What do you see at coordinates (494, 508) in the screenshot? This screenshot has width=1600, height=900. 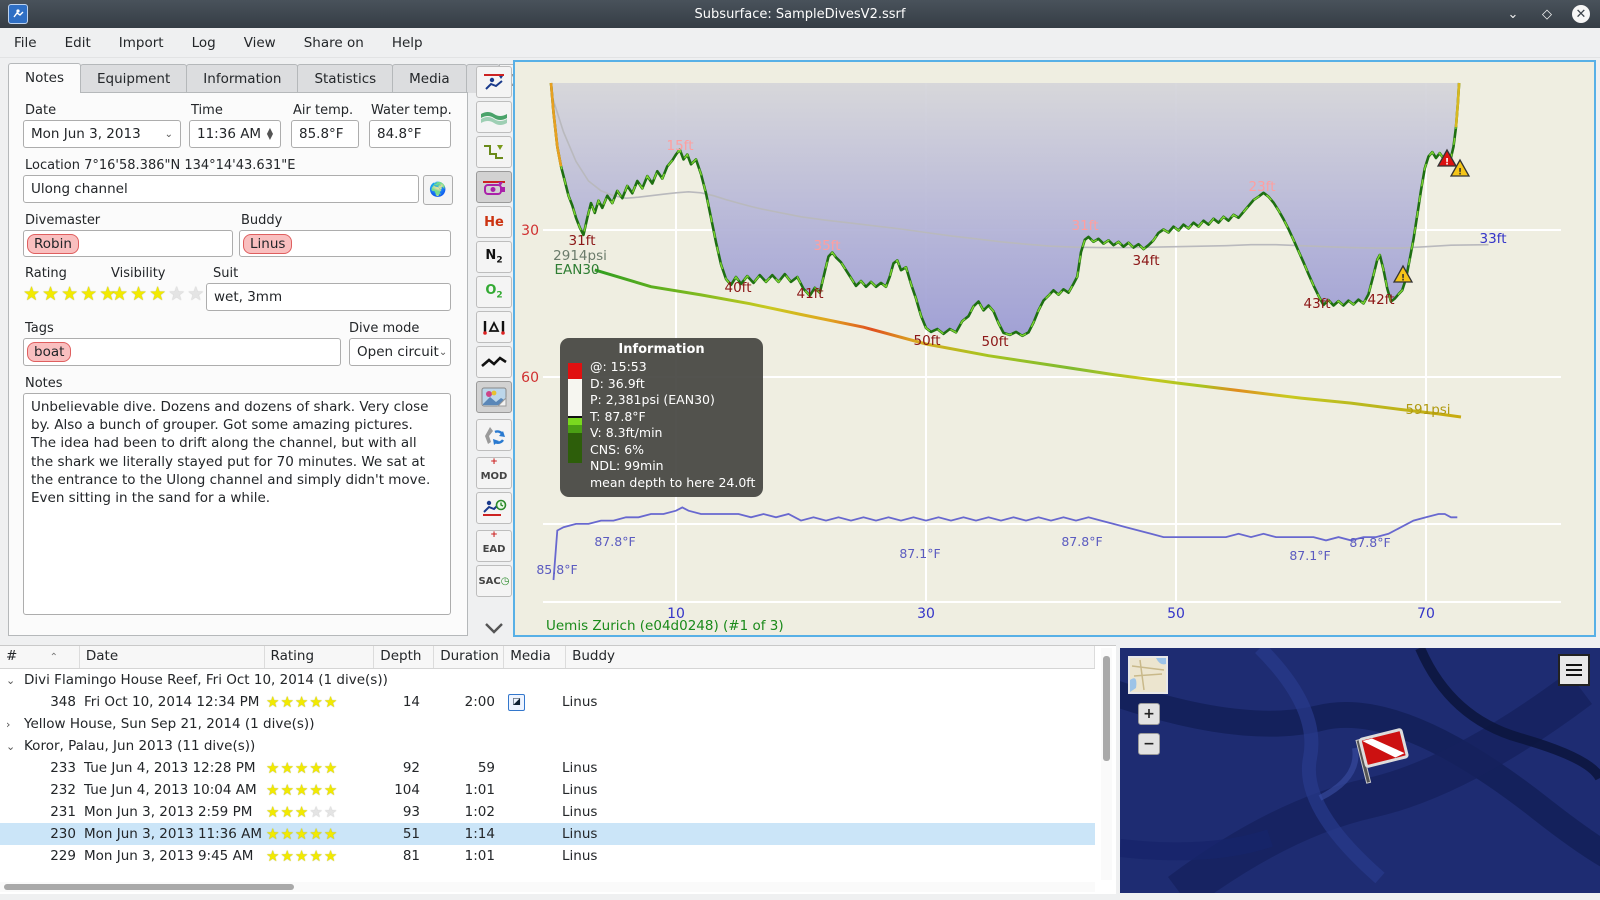 I see `deco-time-icon` at bounding box center [494, 508].